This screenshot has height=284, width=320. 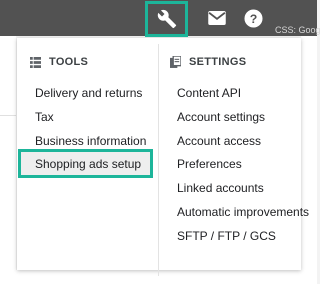 What do you see at coordinates (243, 212) in the screenshot?
I see `menu-item-automatic-improvements: Automatic improvements` at bounding box center [243, 212].